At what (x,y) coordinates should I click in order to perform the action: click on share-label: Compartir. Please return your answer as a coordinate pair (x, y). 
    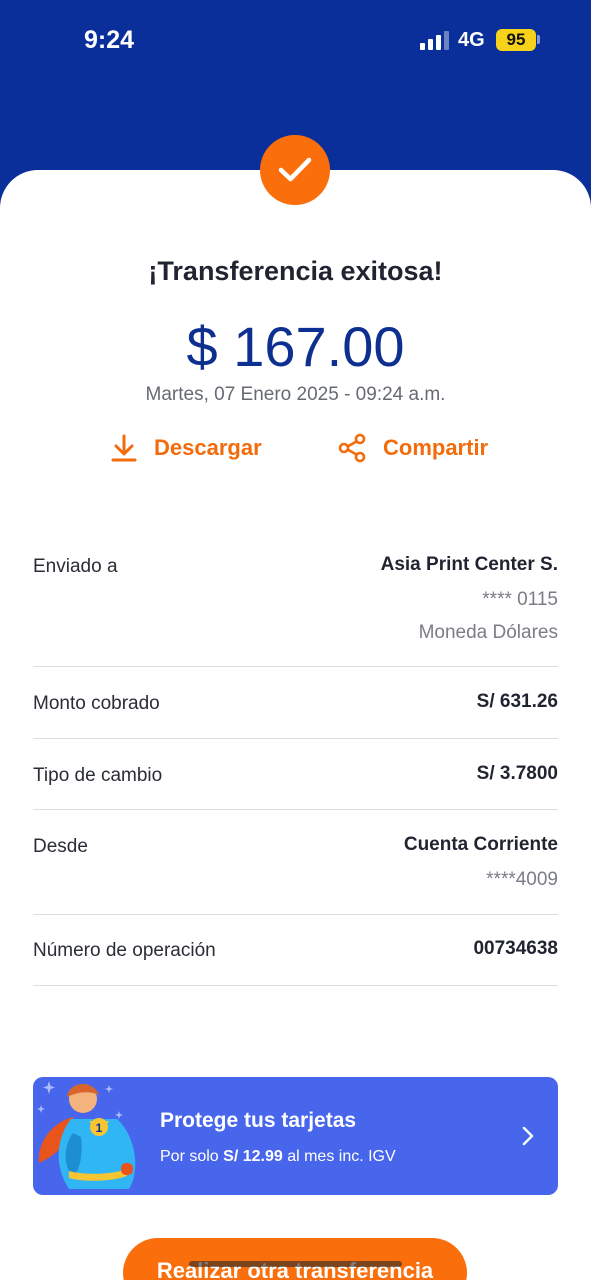
    Looking at the image, I should click on (436, 447).